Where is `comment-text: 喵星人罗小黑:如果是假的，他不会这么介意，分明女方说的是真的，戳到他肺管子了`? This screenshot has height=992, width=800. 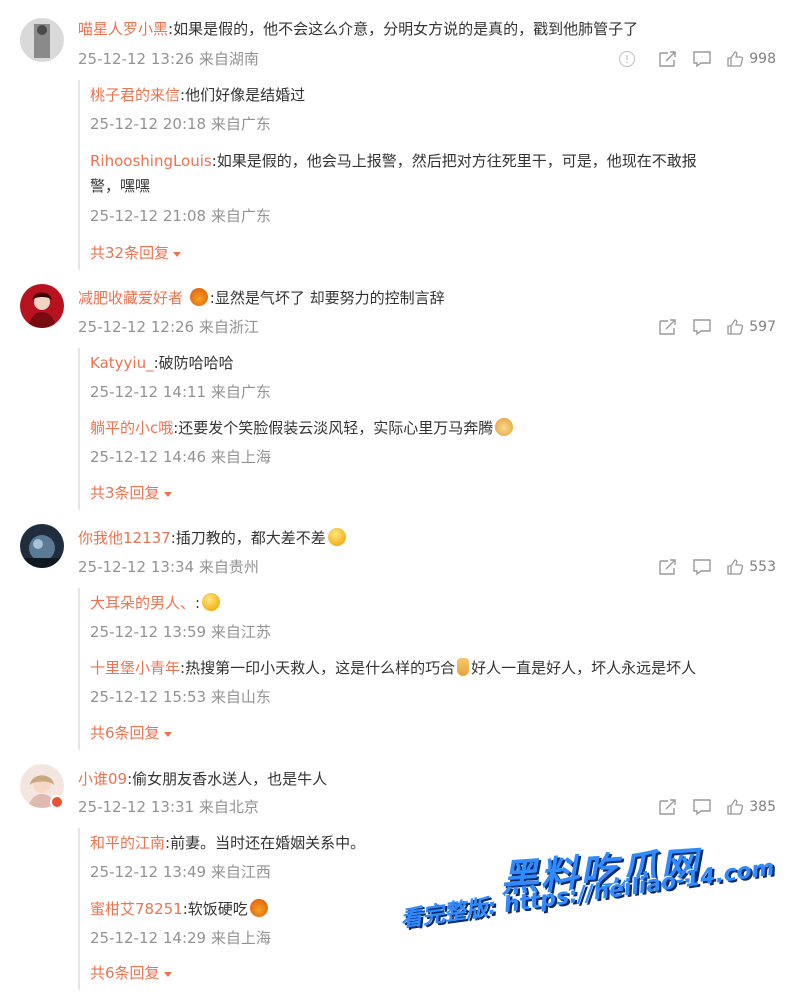 comment-text: 喵星人罗小黑:如果是假的，他不会这么介意，分明女方说的是真的，戳到他肺管子了 is located at coordinates (358, 29).